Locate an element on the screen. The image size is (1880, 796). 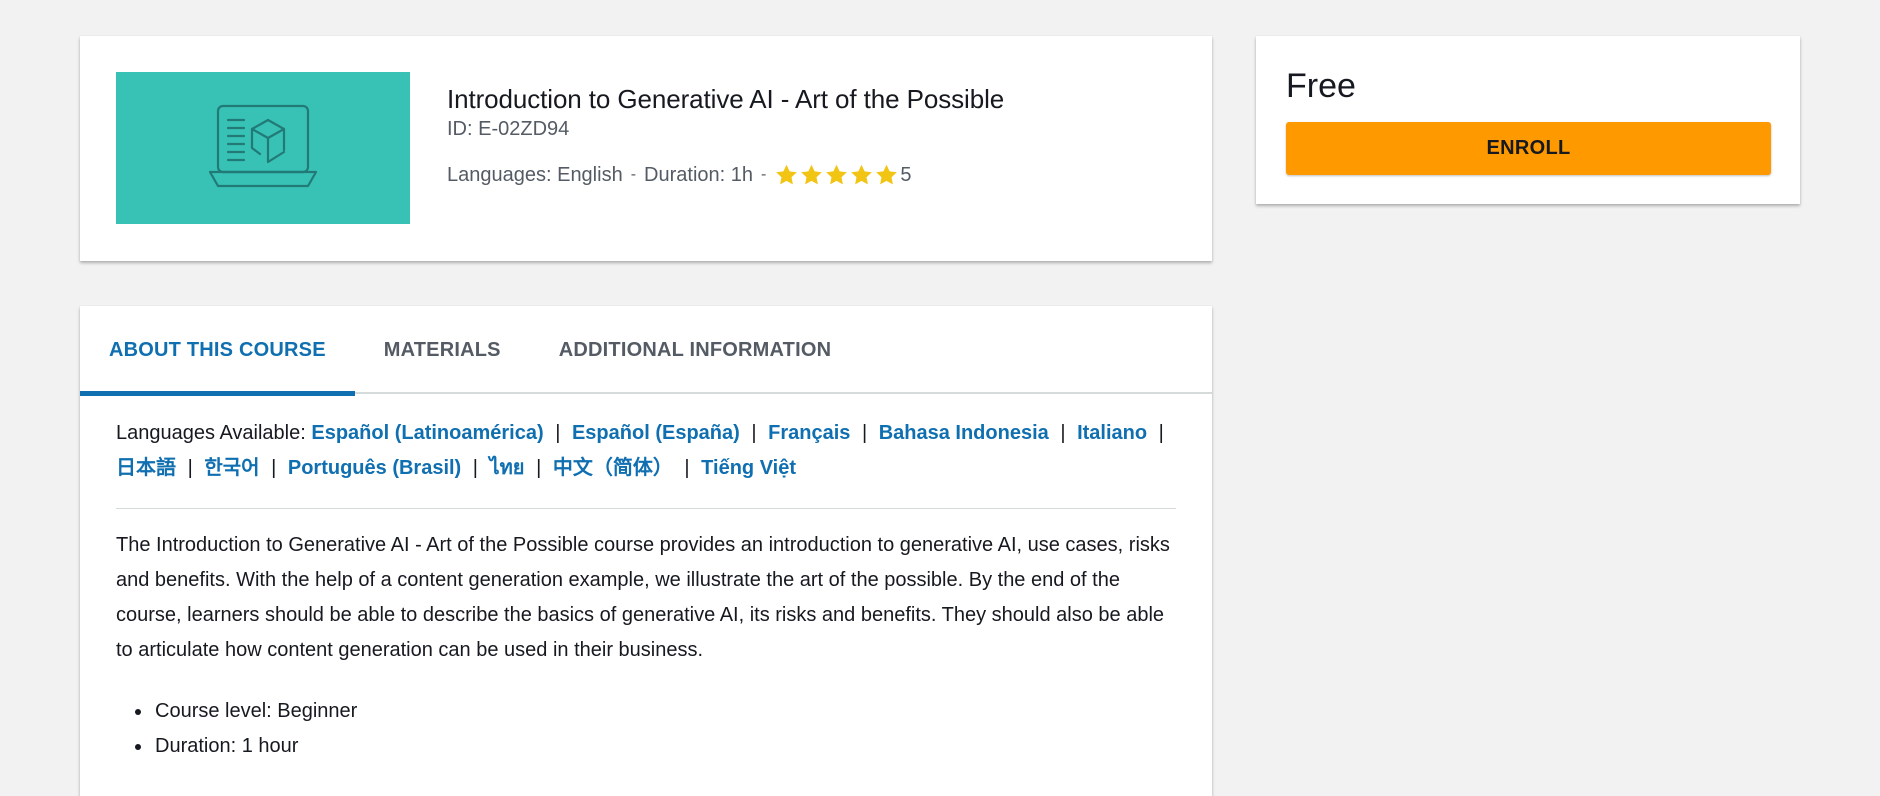
language-link: Español (España) is located at coordinates (656, 433).